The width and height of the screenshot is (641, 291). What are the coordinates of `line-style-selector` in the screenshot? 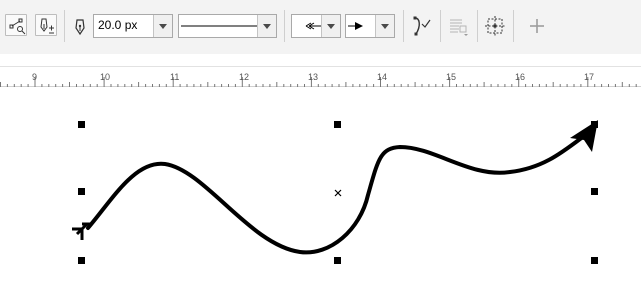 It's located at (227, 26).